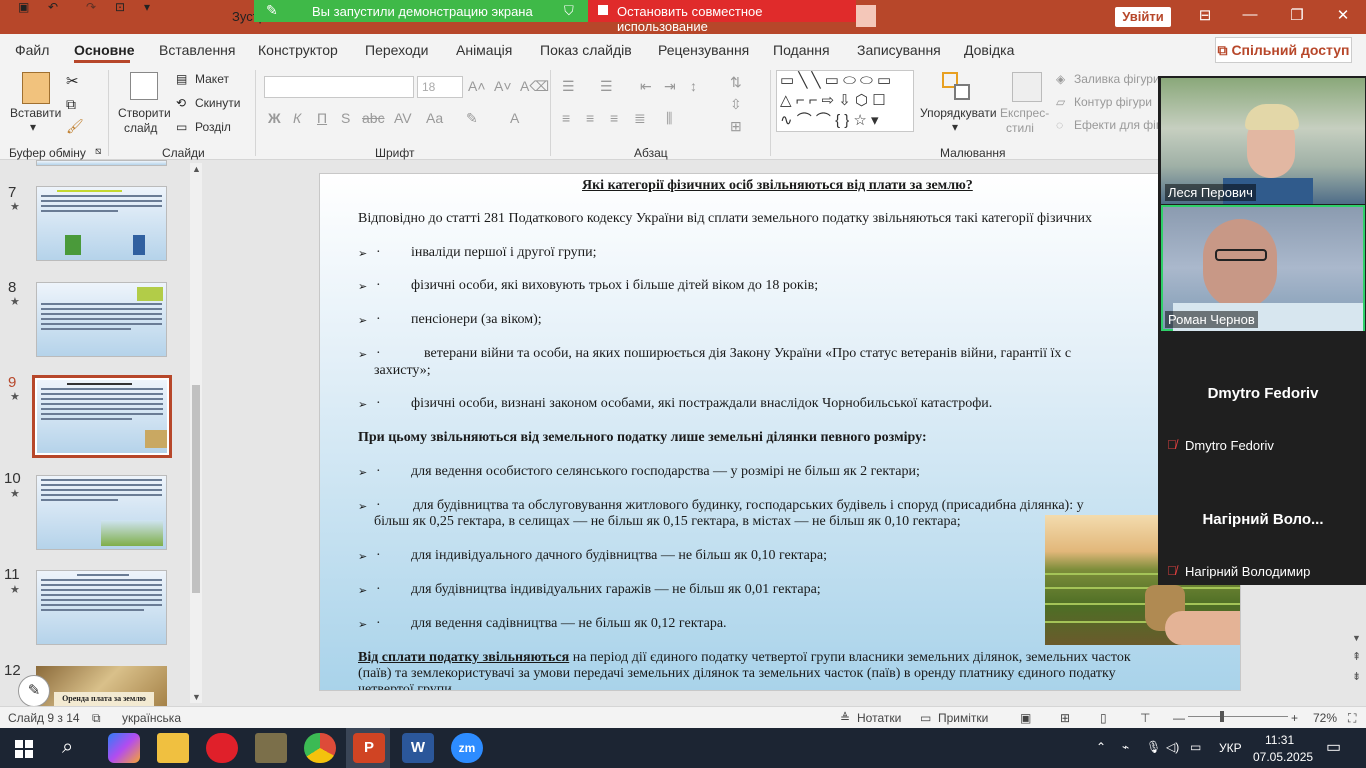  What do you see at coordinates (96, 718) in the screenshot?
I see `spellcheck-icon: ⧉` at bounding box center [96, 718].